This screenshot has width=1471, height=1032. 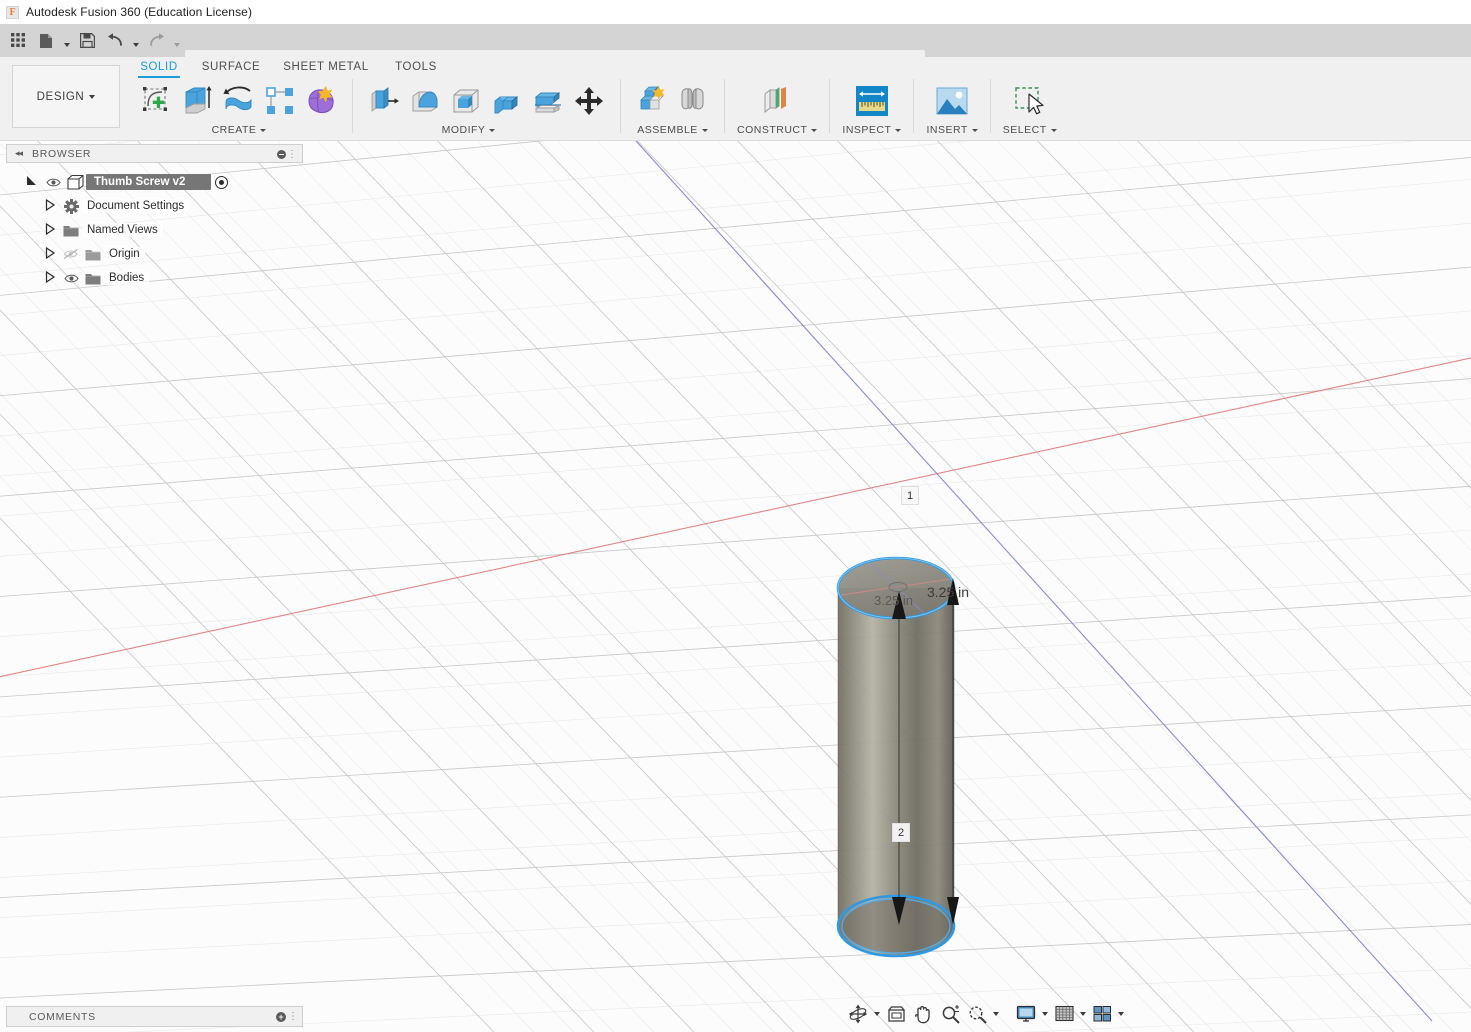 What do you see at coordinates (66, 96) in the screenshot?
I see `design-workspace-menu: DESIGN` at bounding box center [66, 96].